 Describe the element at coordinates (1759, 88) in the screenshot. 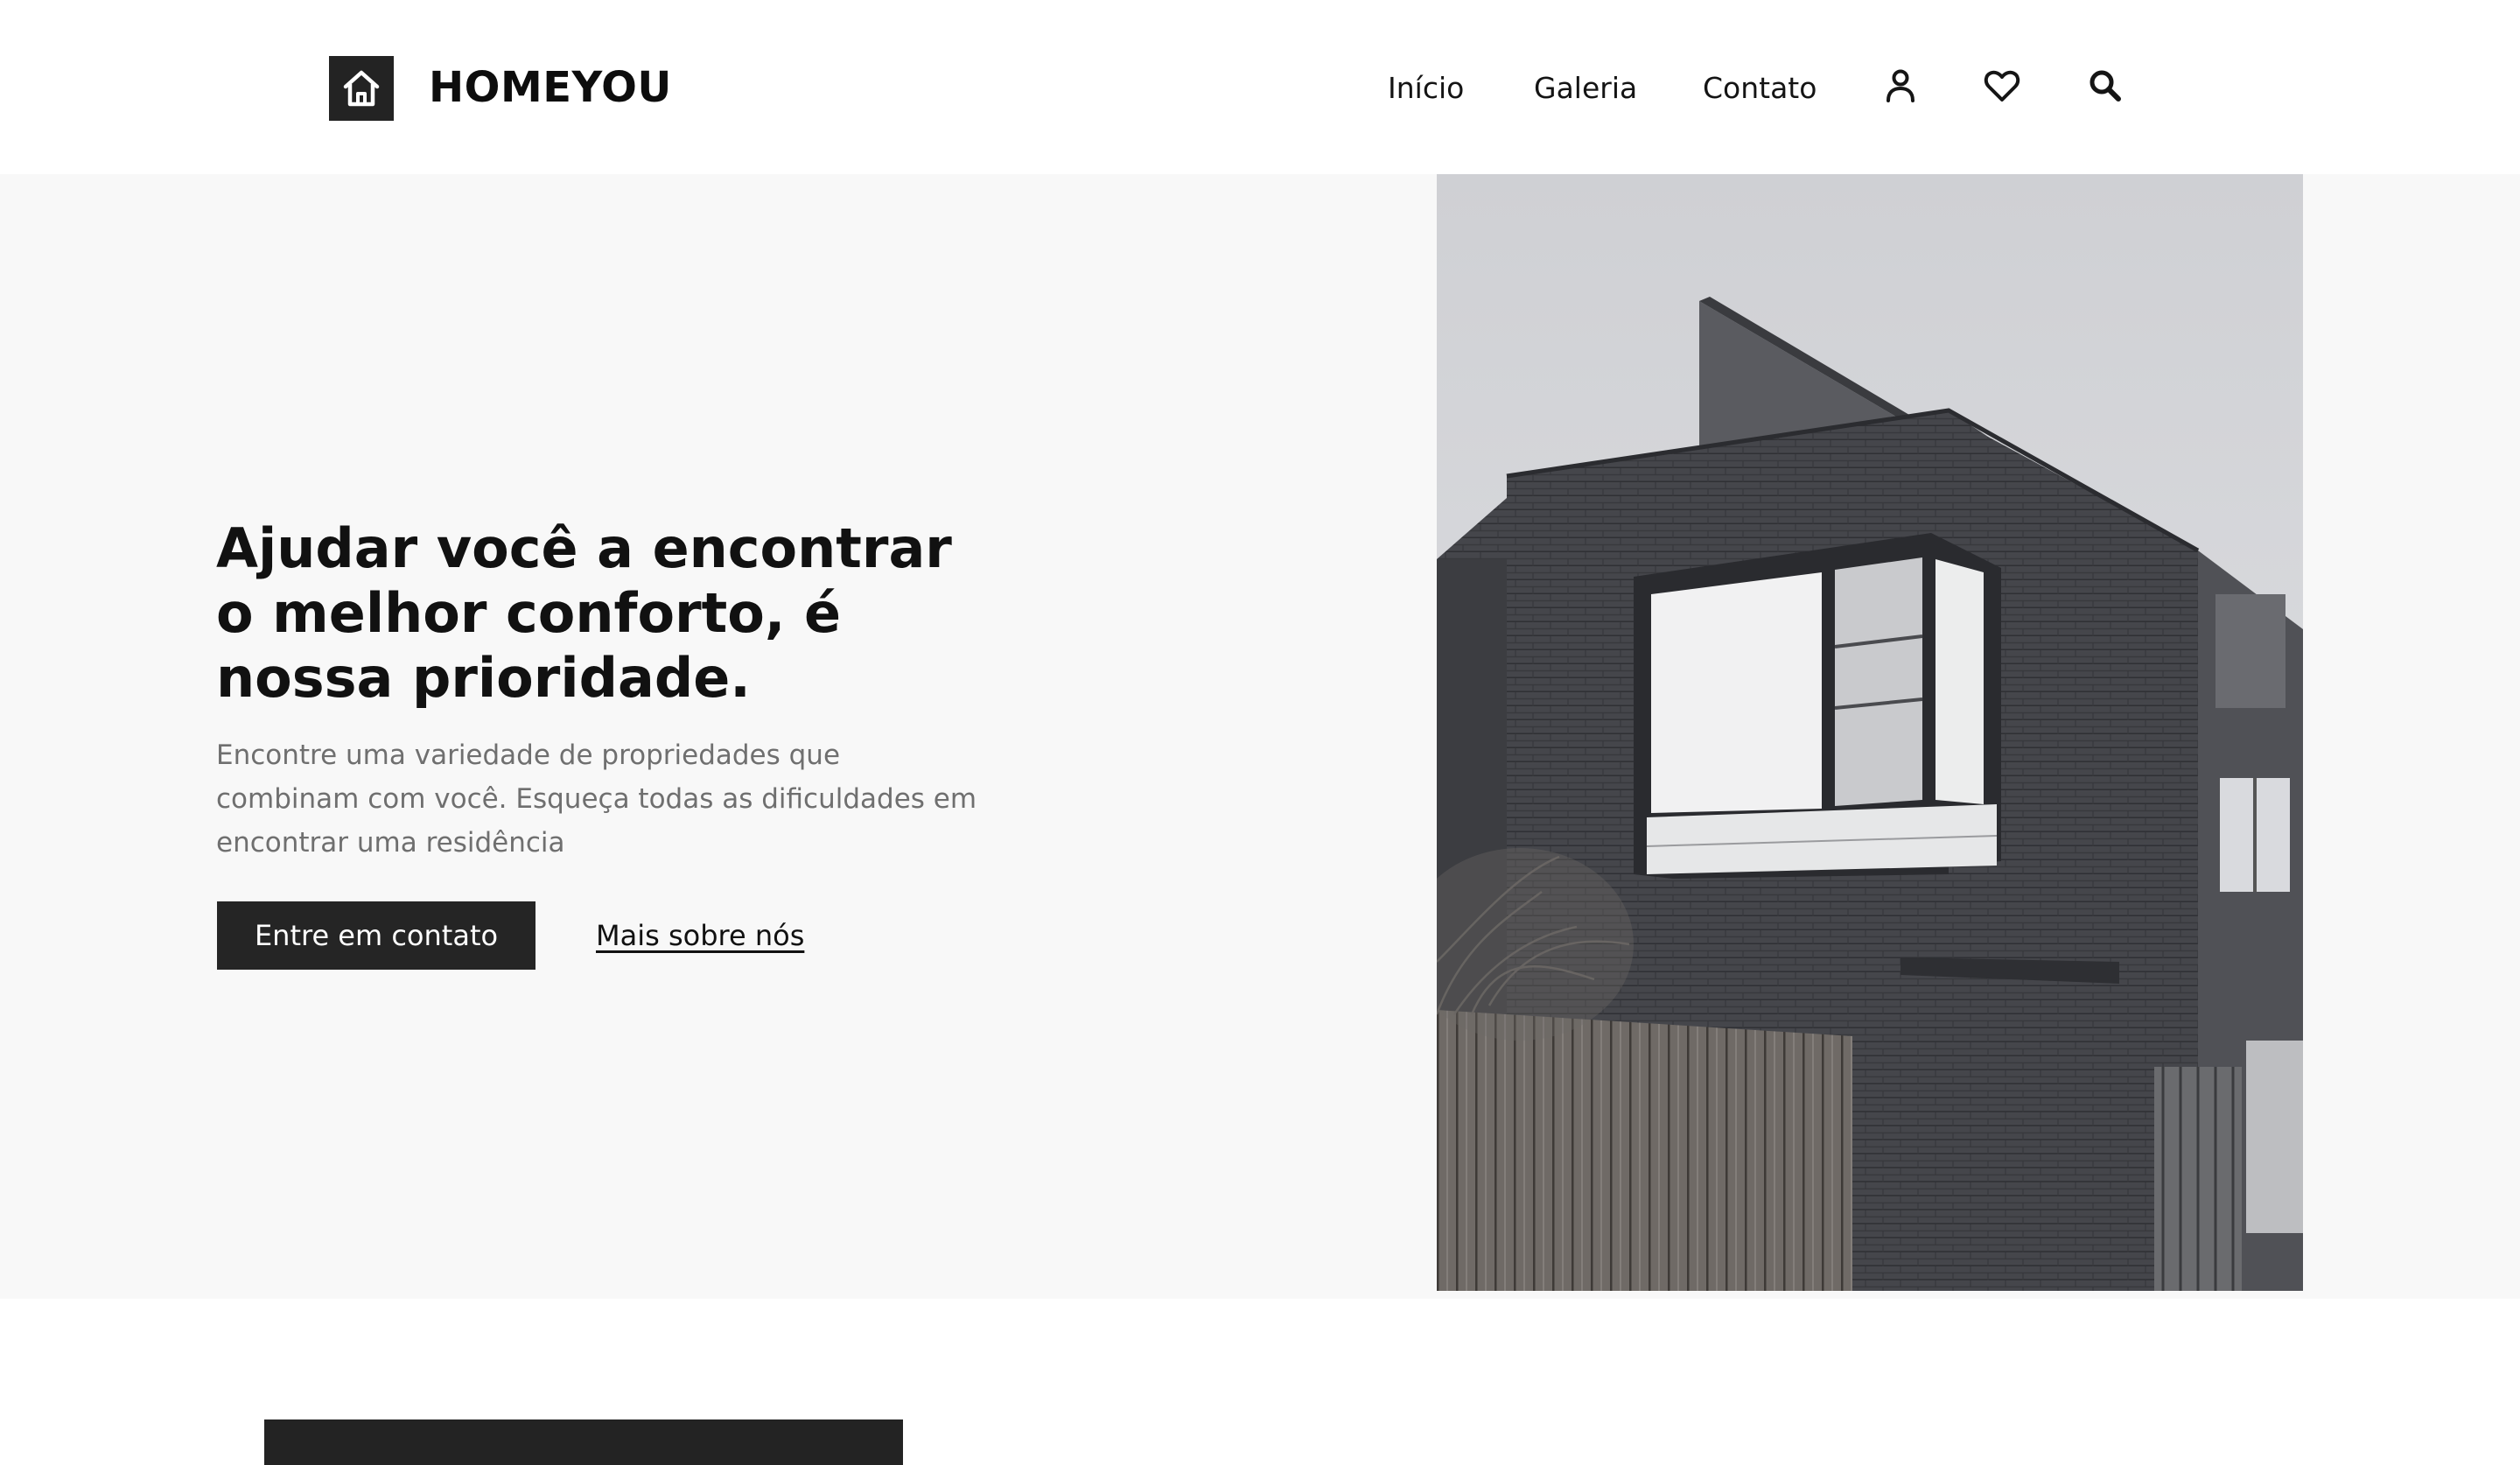

I see `nav-contato: Contato` at that location.